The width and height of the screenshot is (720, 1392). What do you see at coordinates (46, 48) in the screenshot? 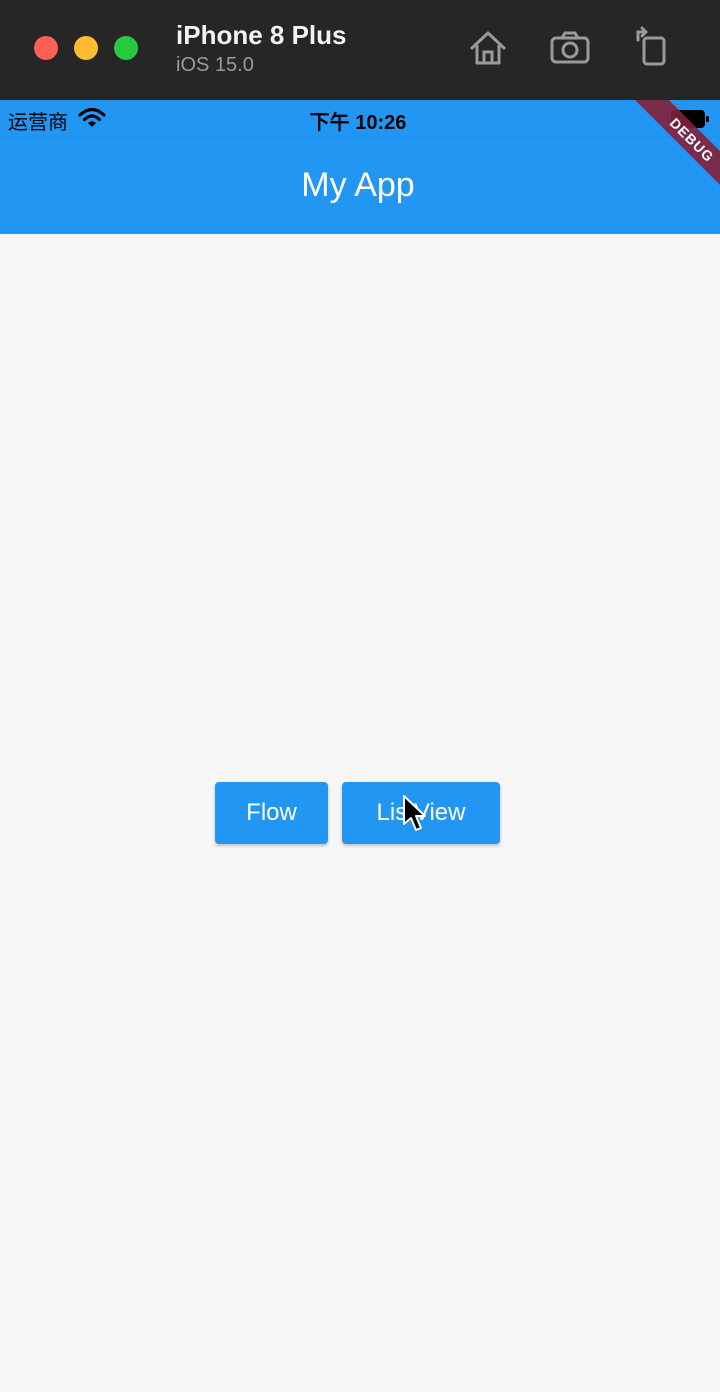
I see `close-window-button` at bounding box center [46, 48].